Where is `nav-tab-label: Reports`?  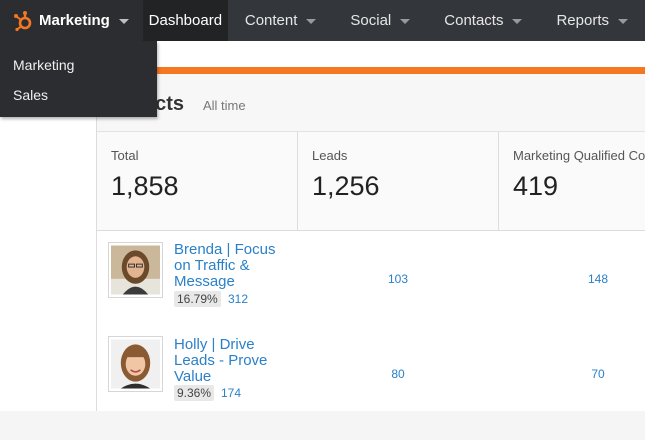 nav-tab-label: Reports is located at coordinates (582, 20).